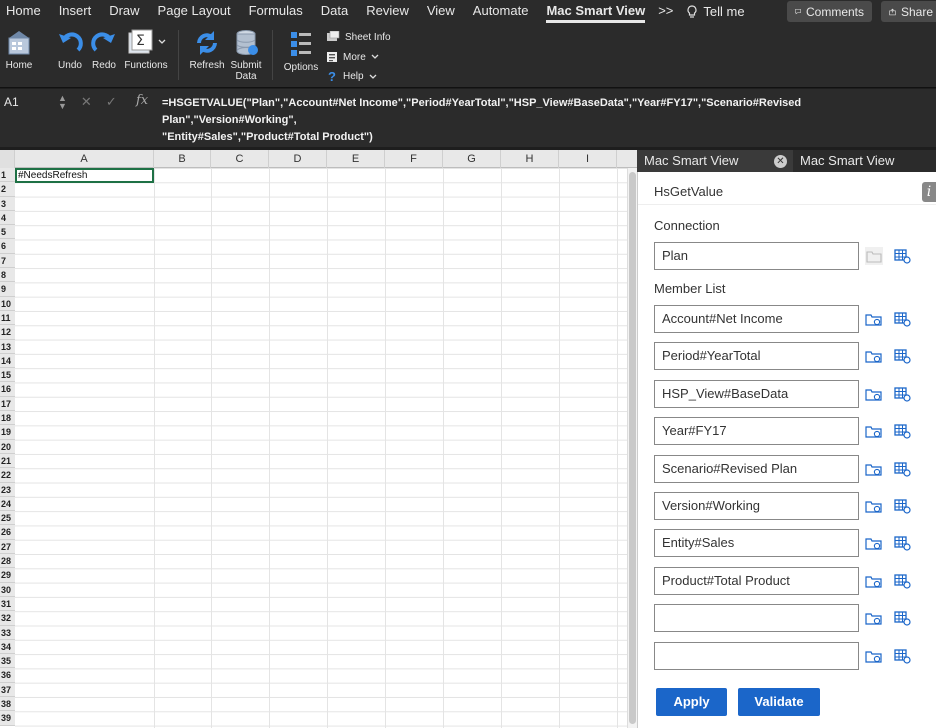 The image size is (936, 728). I want to click on stepper-icon: ▲ ▼, so click(62, 102).